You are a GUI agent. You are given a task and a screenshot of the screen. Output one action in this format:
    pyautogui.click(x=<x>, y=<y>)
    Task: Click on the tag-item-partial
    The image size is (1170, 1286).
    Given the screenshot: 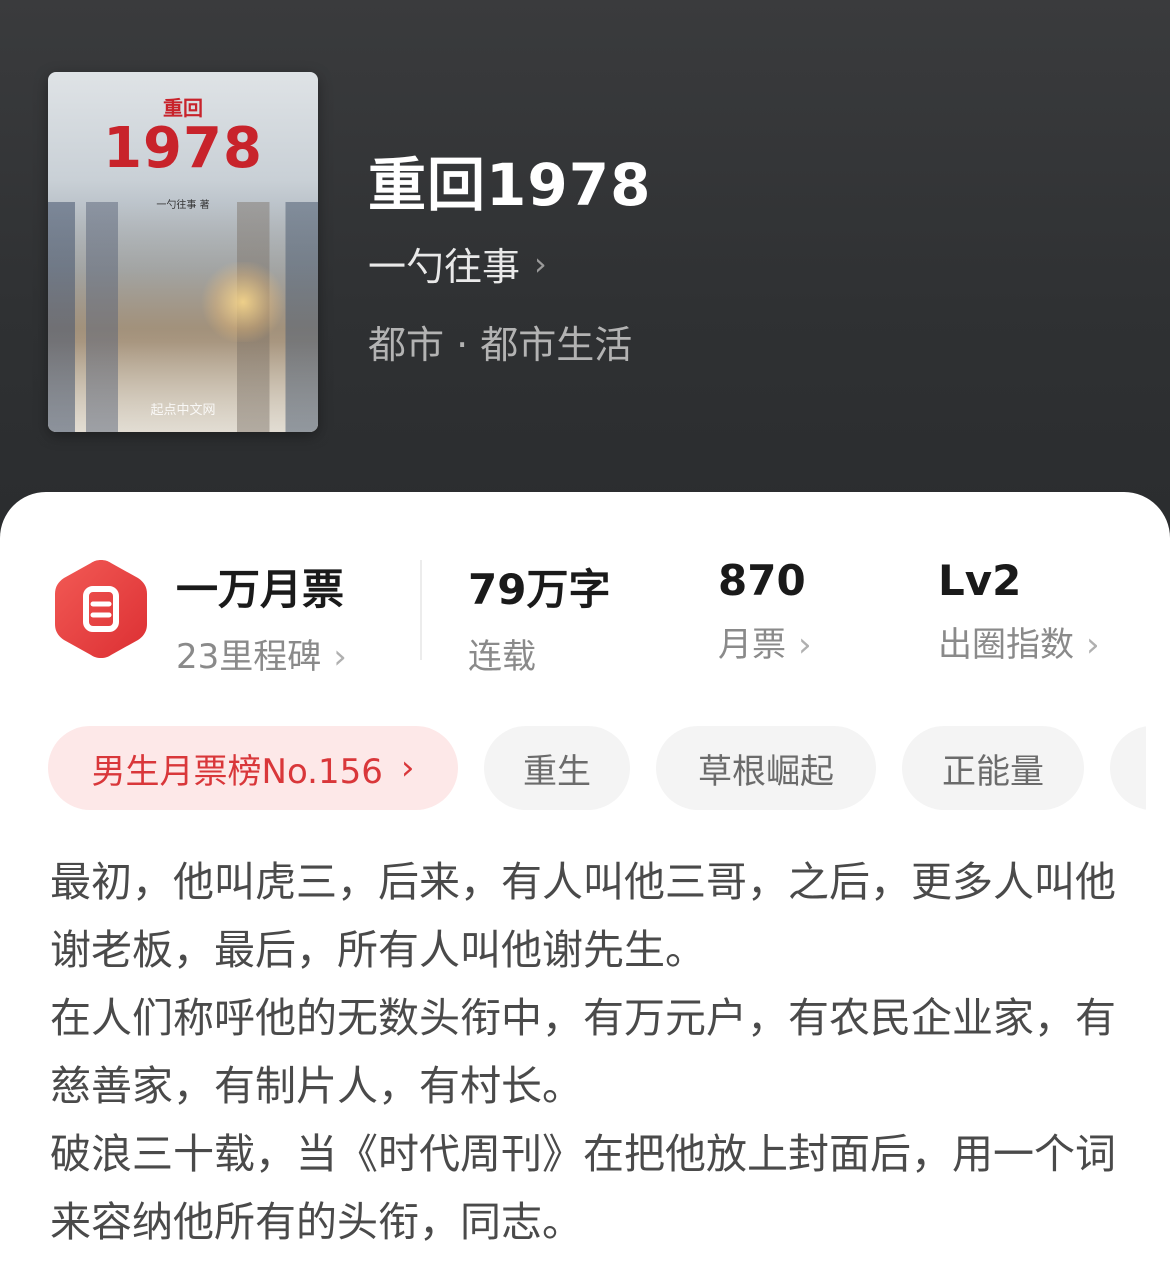 What is the action you would take?
    pyautogui.click(x=1128, y=768)
    